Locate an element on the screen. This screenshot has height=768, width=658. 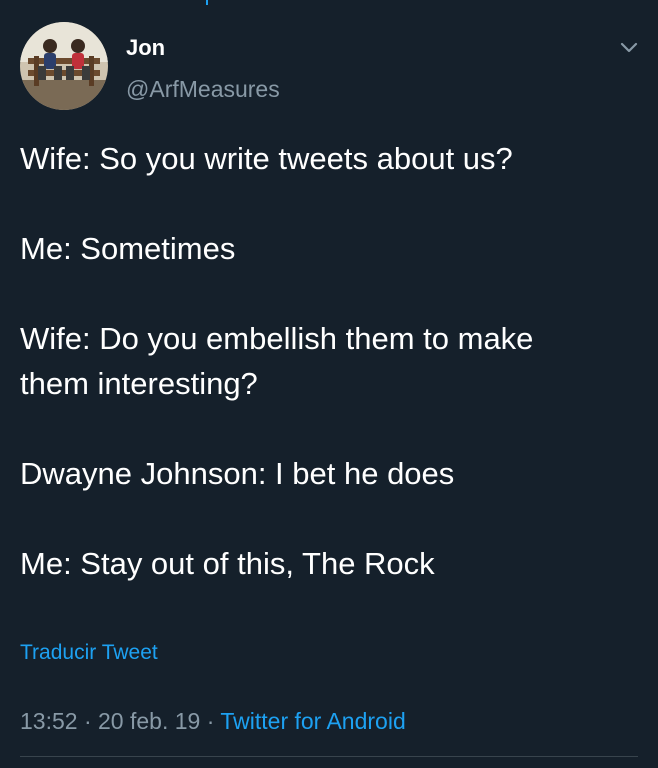
author-name: Jon is located at coordinates (145, 48).